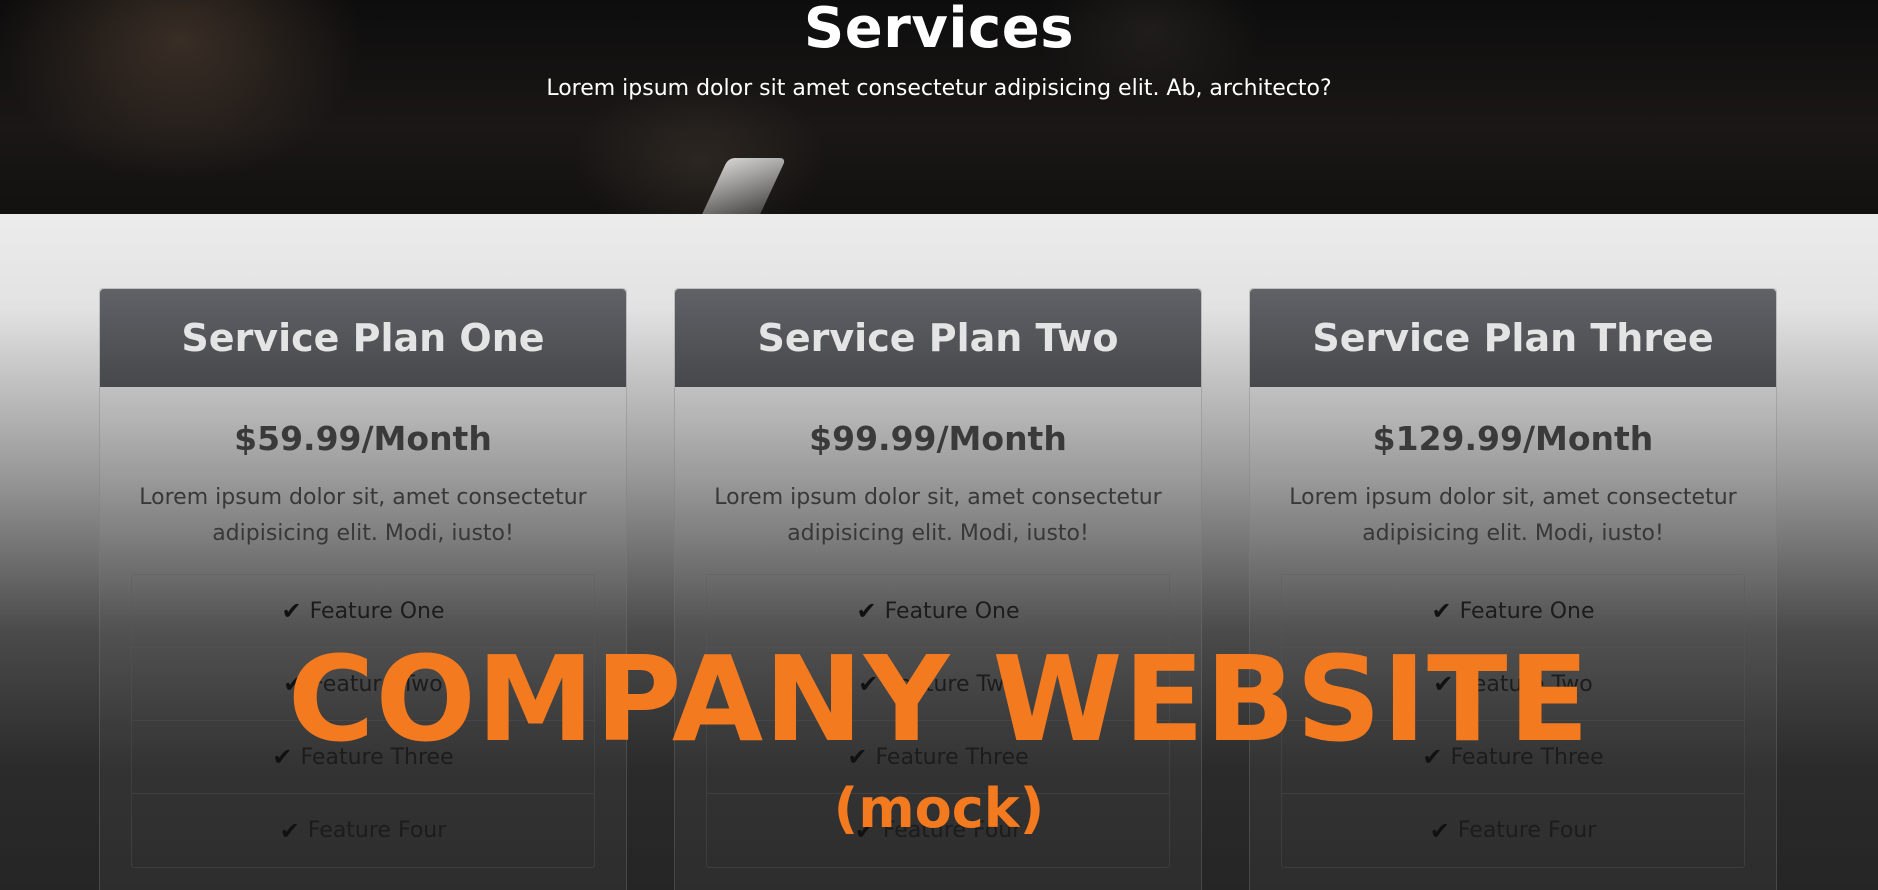 Image resolution: width=1878 pixels, height=890 pixels. I want to click on plan-name: Service Plan Three, so click(1513, 338).